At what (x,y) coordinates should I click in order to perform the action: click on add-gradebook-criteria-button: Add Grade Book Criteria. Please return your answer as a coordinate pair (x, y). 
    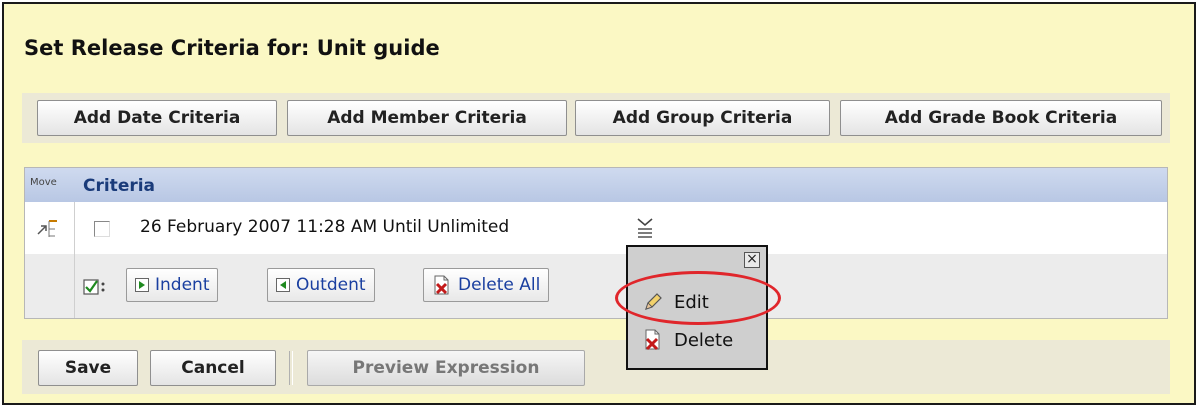
    Looking at the image, I should click on (1001, 118).